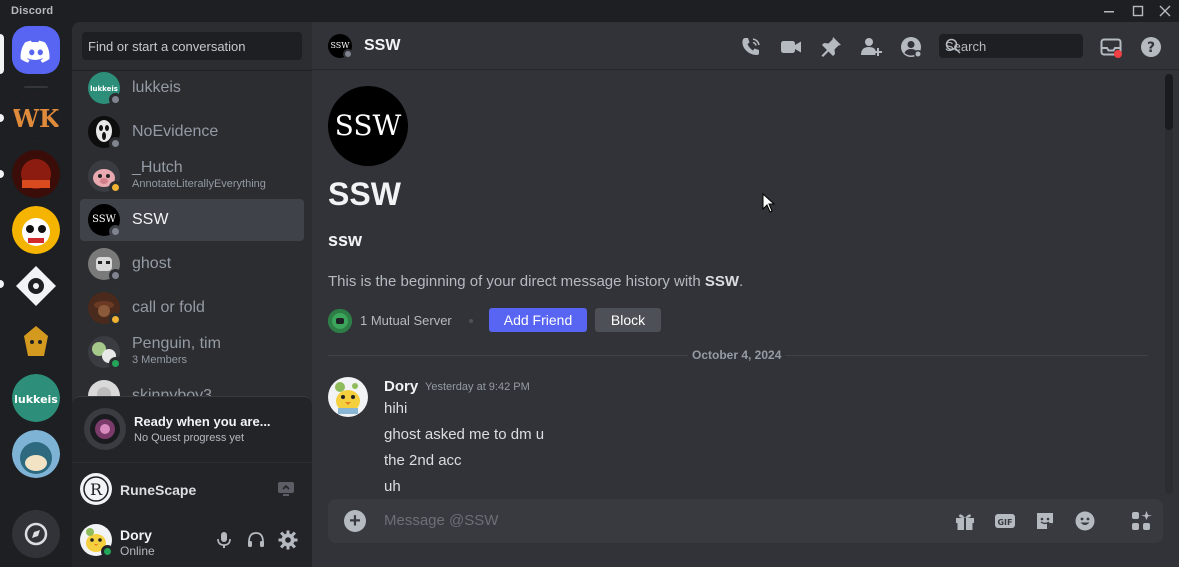  What do you see at coordinates (192, 132) in the screenshot?
I see `dm-item-noevidence: NoEvidence` at bounding box center [192, 132].